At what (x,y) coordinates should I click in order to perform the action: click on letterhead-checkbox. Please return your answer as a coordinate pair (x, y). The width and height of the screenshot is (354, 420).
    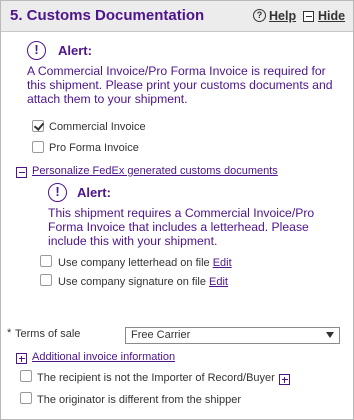
    Looking at the image, I should click on (46, 261).